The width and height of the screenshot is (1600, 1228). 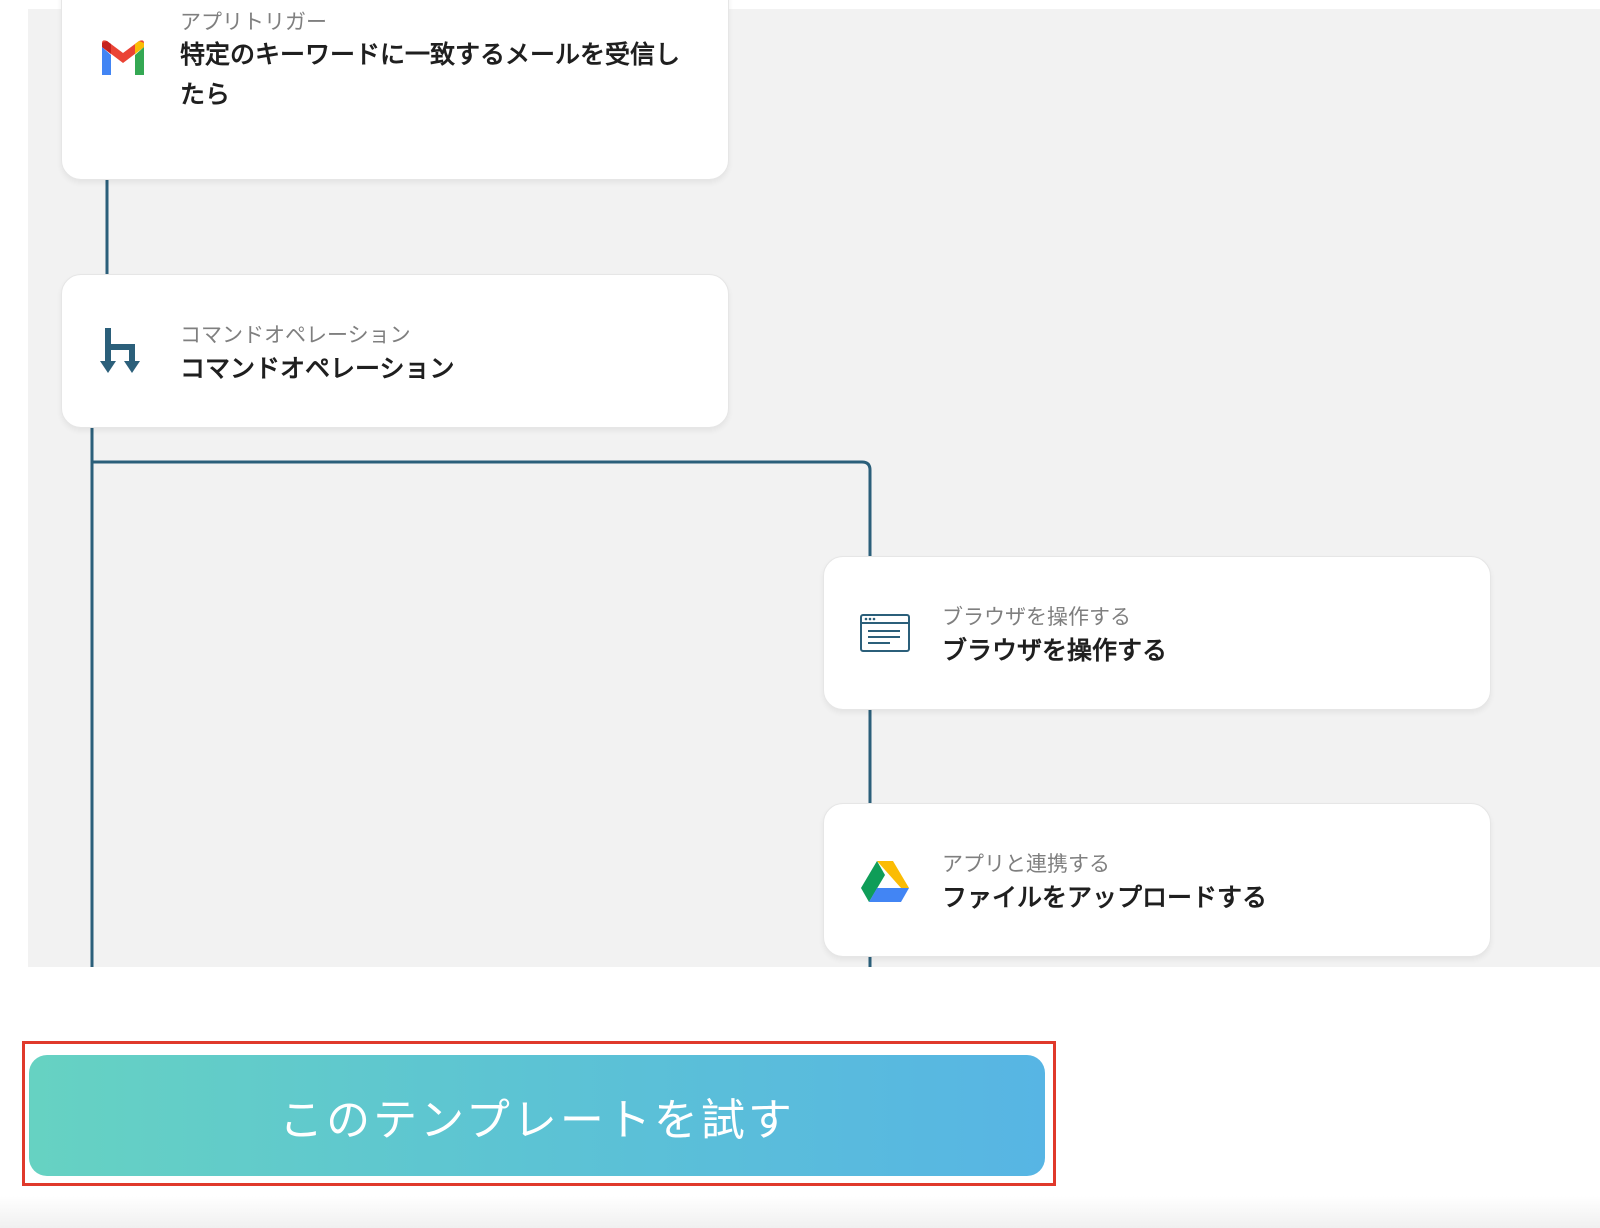 I want to click on flow-step-drive: アプリと連携する ファイルをアップロードする, so click(x=1157, y=880).